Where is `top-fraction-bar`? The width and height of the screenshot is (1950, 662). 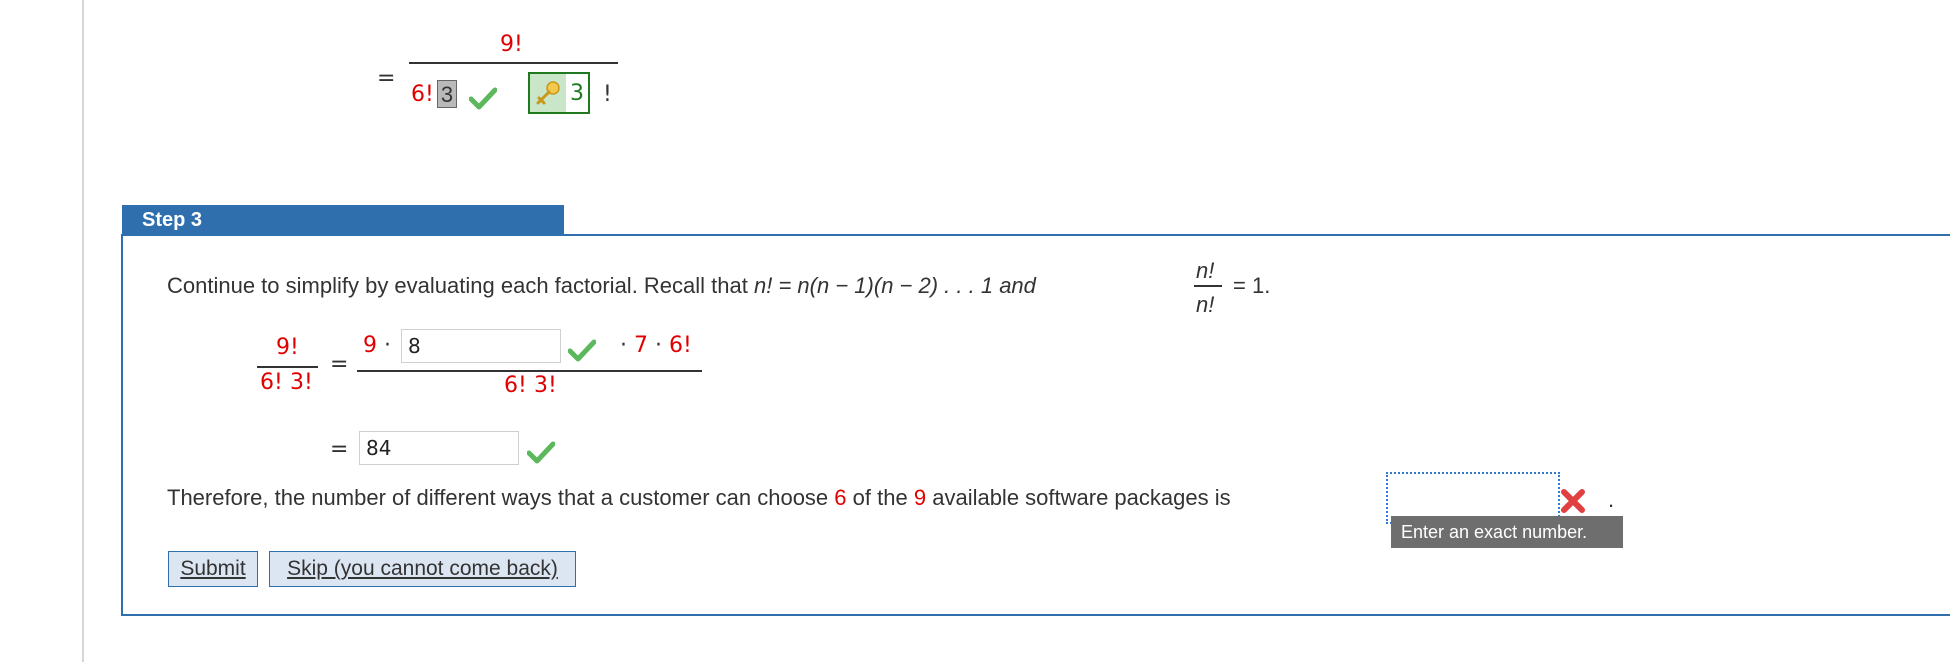
top-fraction-bar is located at coordinates (513, 63).